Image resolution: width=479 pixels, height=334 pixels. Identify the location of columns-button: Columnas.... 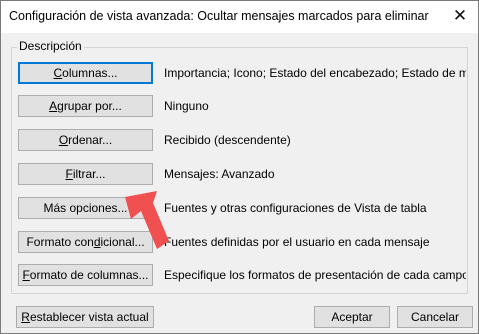
(85, 73).